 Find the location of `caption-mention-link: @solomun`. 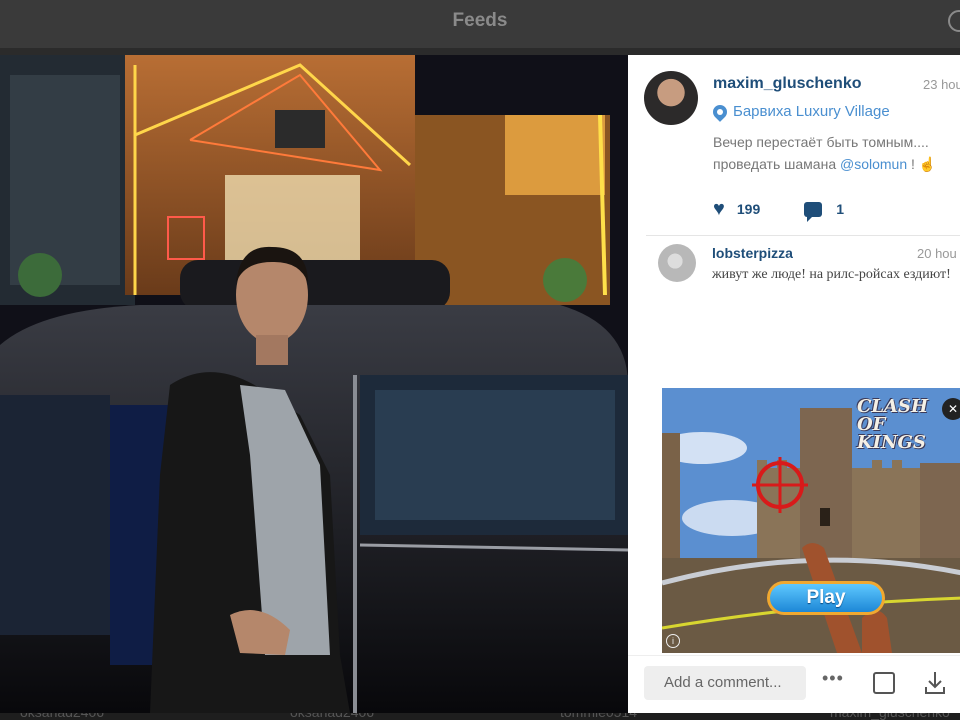

caption-mention-link: @solomun is located at coordinates (873, 164).